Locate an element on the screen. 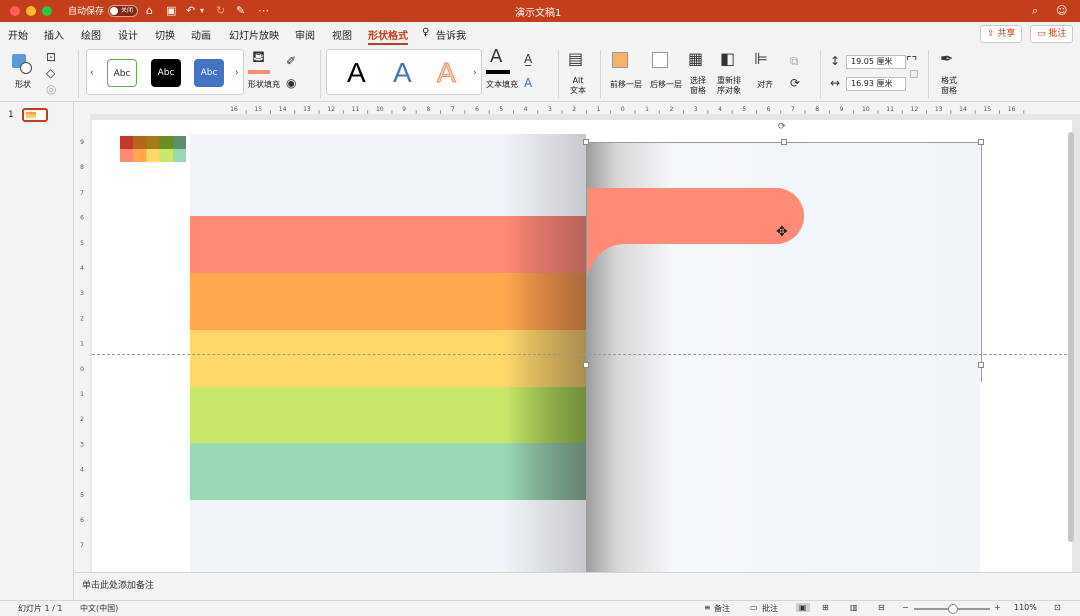 This screenshot has height=616, width=1080. alt-text-button: ▤ Alt 文本 is located at coordinates (578, 73).